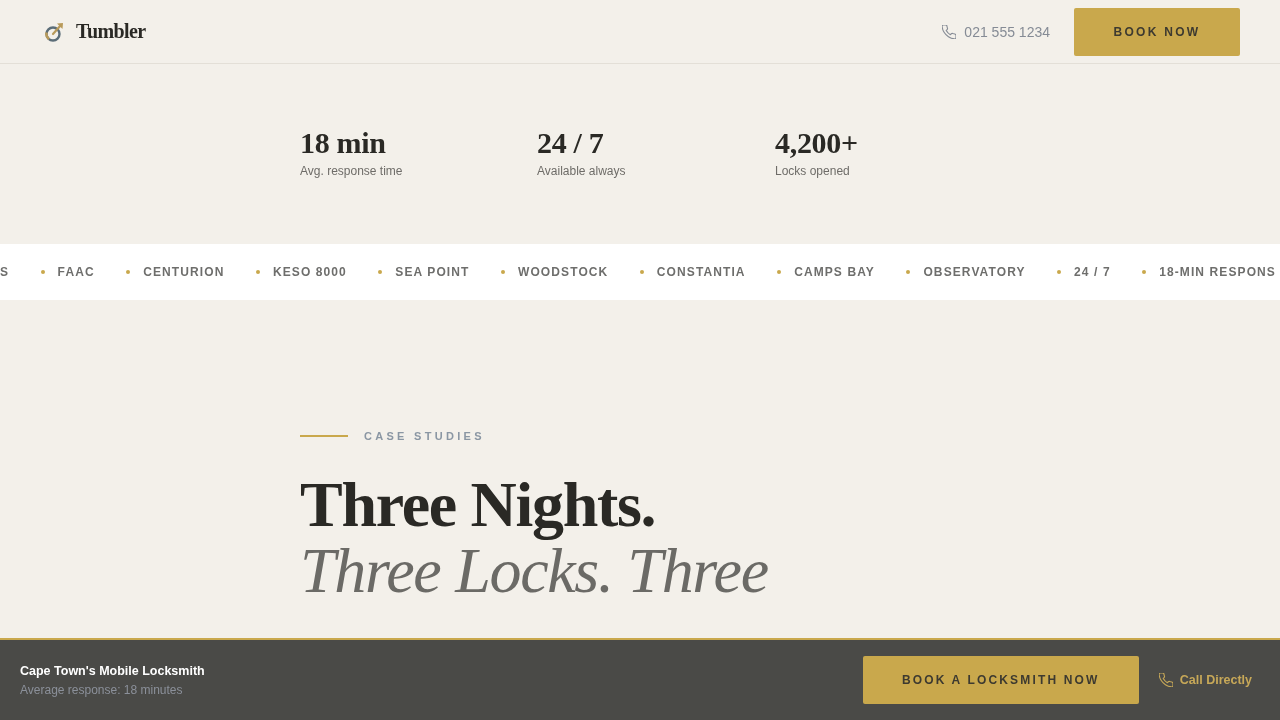 The image size is (1280, 720). Describe the element at coordinates (76, 272) in the screenshot. I see `ticker-item: FAAC` at that location.